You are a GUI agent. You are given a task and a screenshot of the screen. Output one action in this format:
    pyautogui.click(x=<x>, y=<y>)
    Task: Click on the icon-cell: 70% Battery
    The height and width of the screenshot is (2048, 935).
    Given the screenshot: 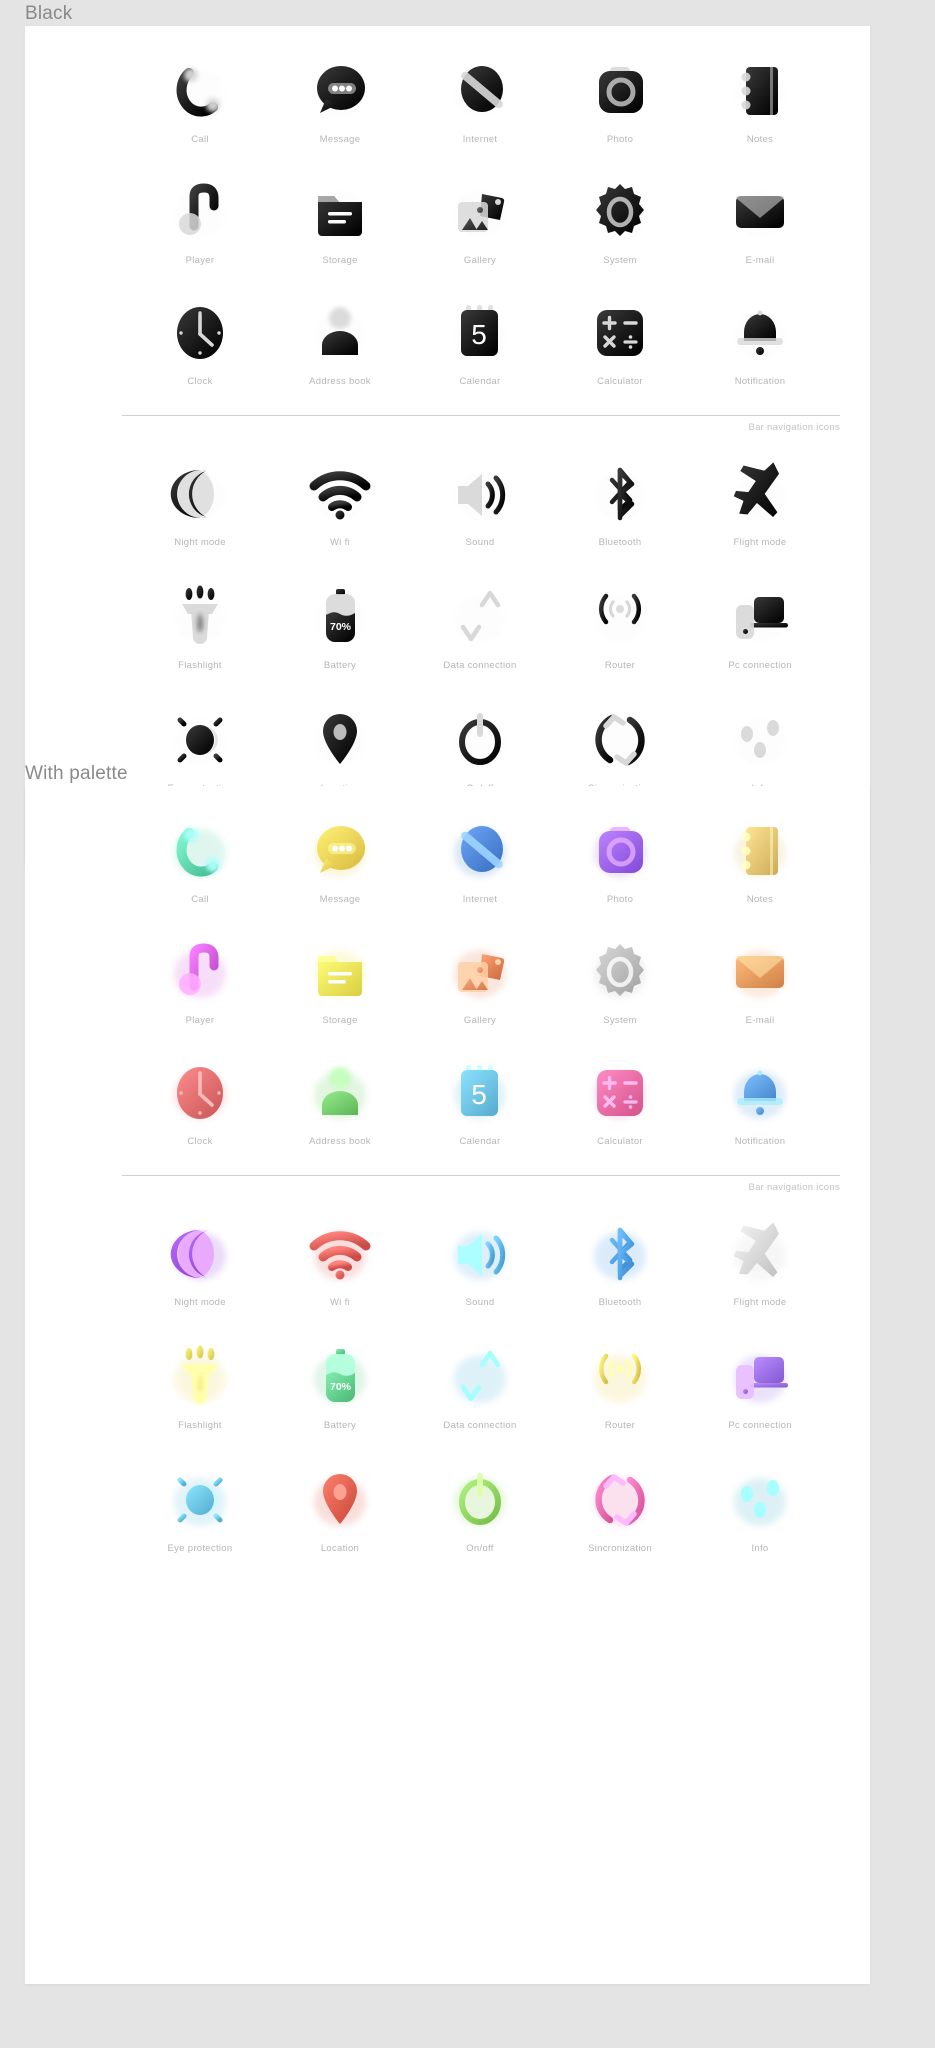 What is the action you would take?
    pyautogui.click(x=340, y=1384)
    